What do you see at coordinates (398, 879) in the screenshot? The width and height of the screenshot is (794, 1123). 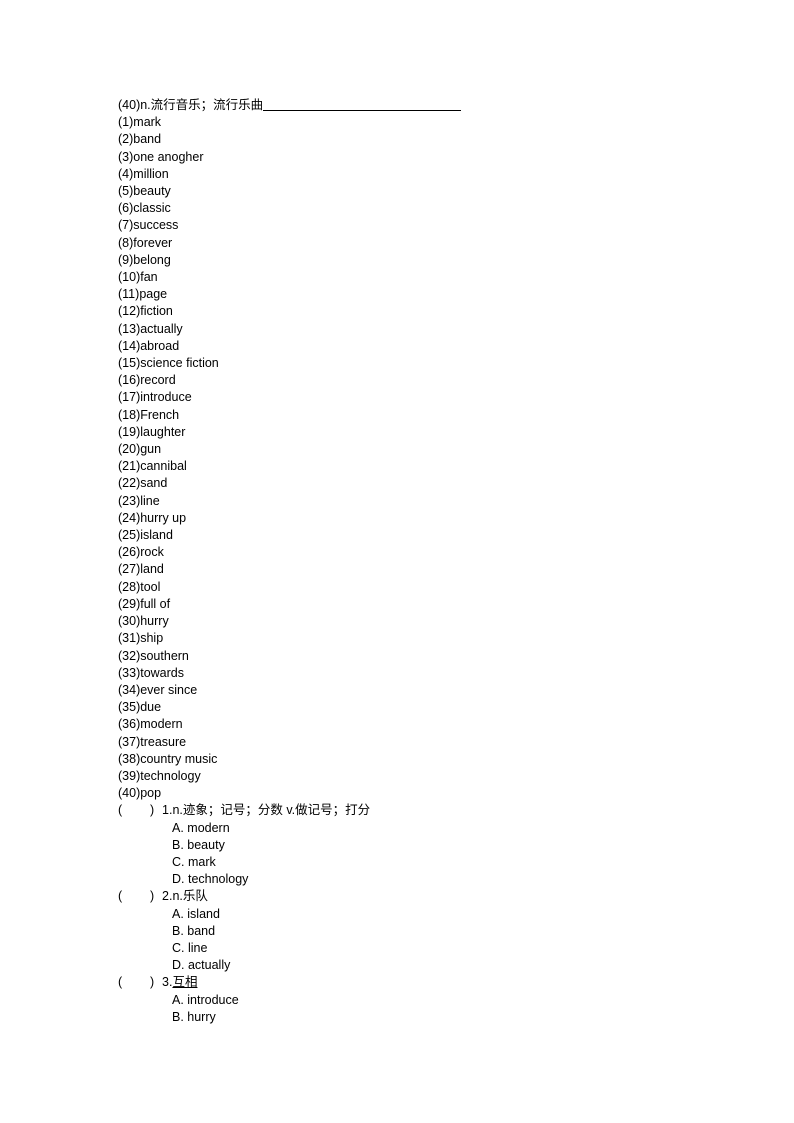 I see `question-option: D. technology` at bounding box center [398, 879].